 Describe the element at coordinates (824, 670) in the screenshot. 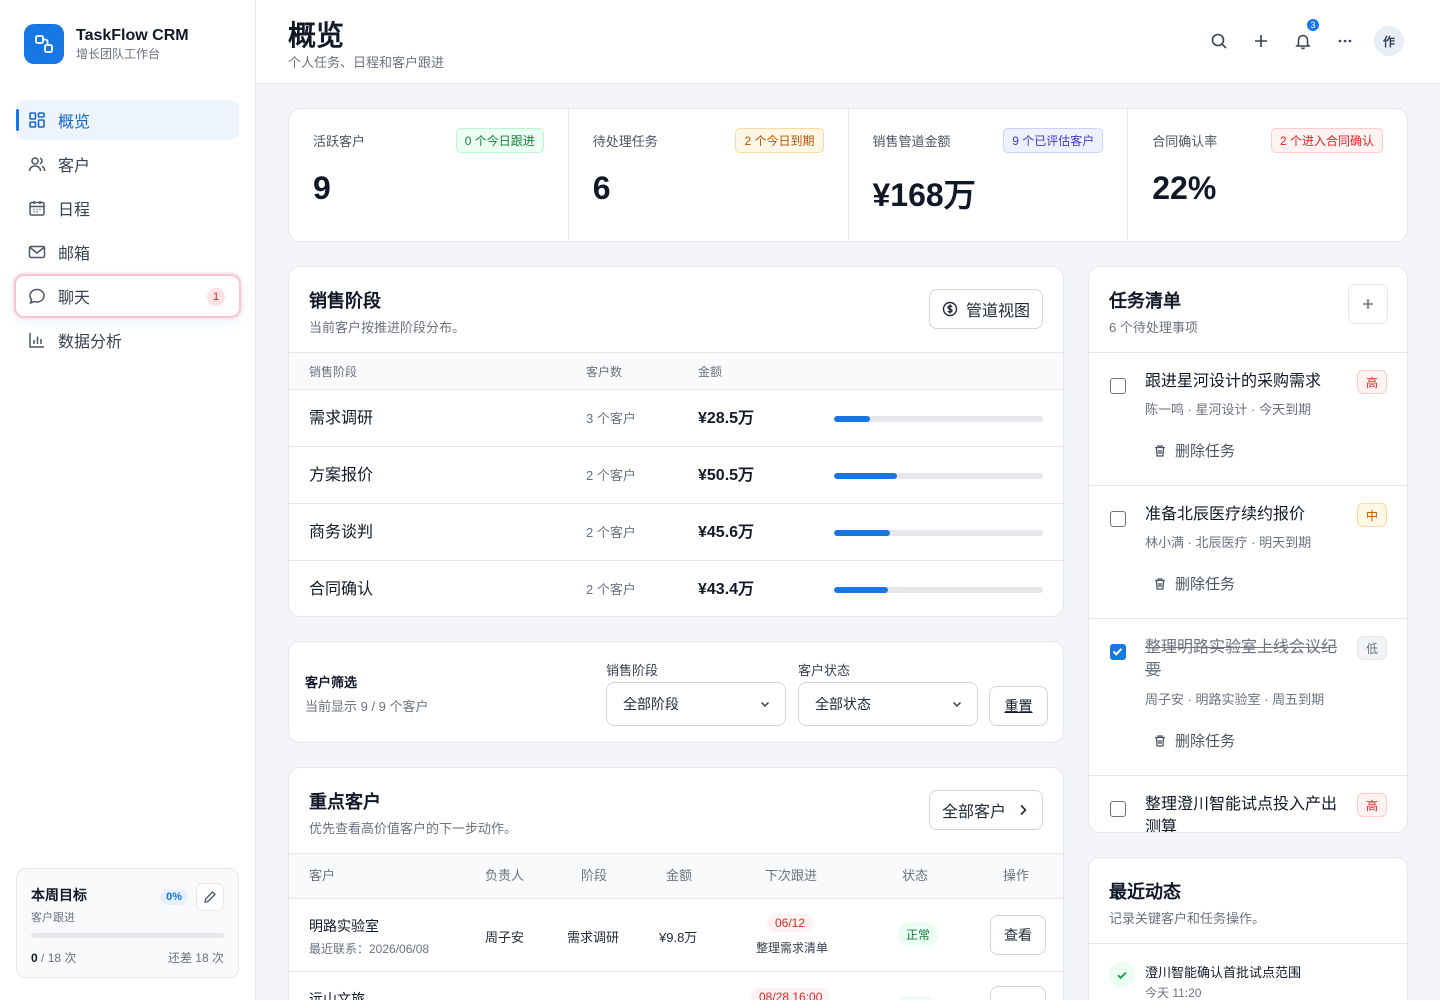

I see `status-filter-label: 客户状态` at that location.